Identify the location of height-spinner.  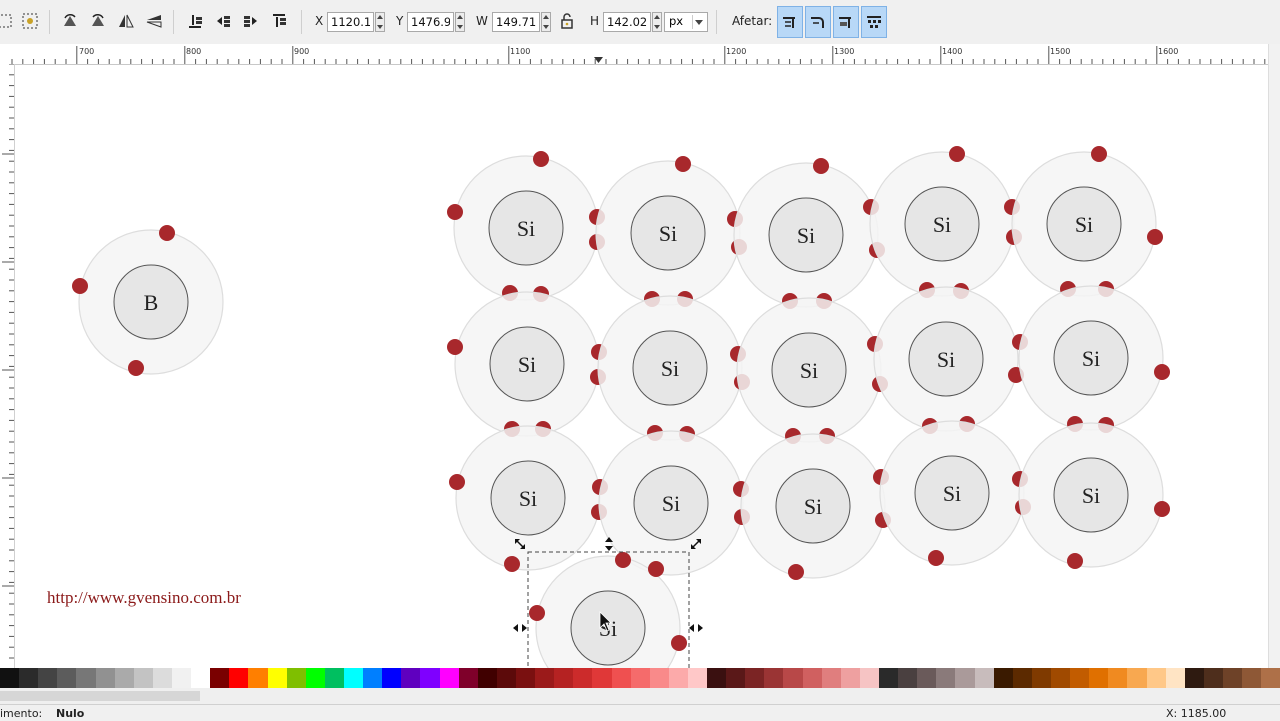
(657, 22).